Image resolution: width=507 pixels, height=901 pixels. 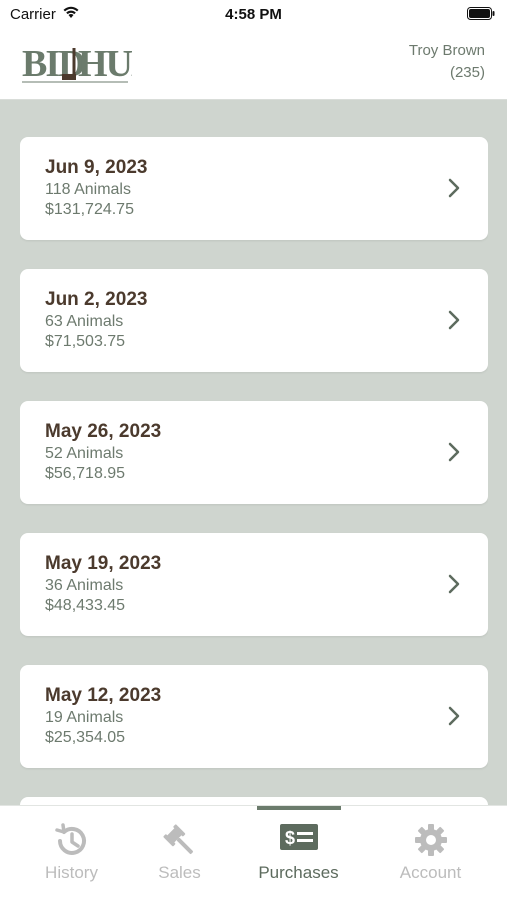 What do you see at coordinates (298, 872) in the screenshot?
I see `tab-purchases-label: Purchases` at bounding box center [298, 872].